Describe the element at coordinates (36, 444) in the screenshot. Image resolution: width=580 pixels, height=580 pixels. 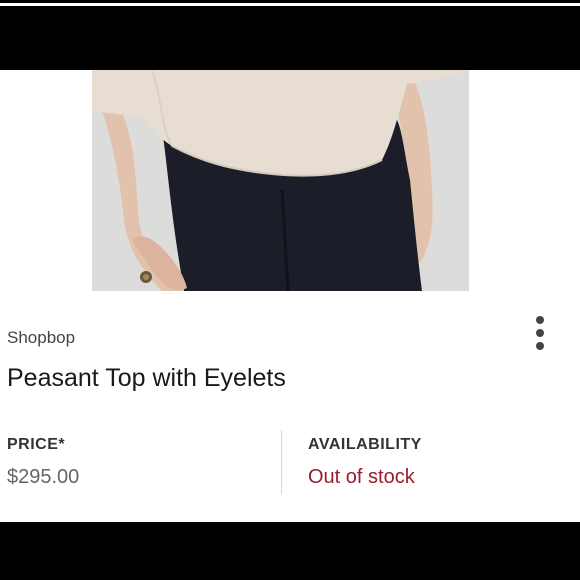
I see `price-label: PRICE*` at that location.